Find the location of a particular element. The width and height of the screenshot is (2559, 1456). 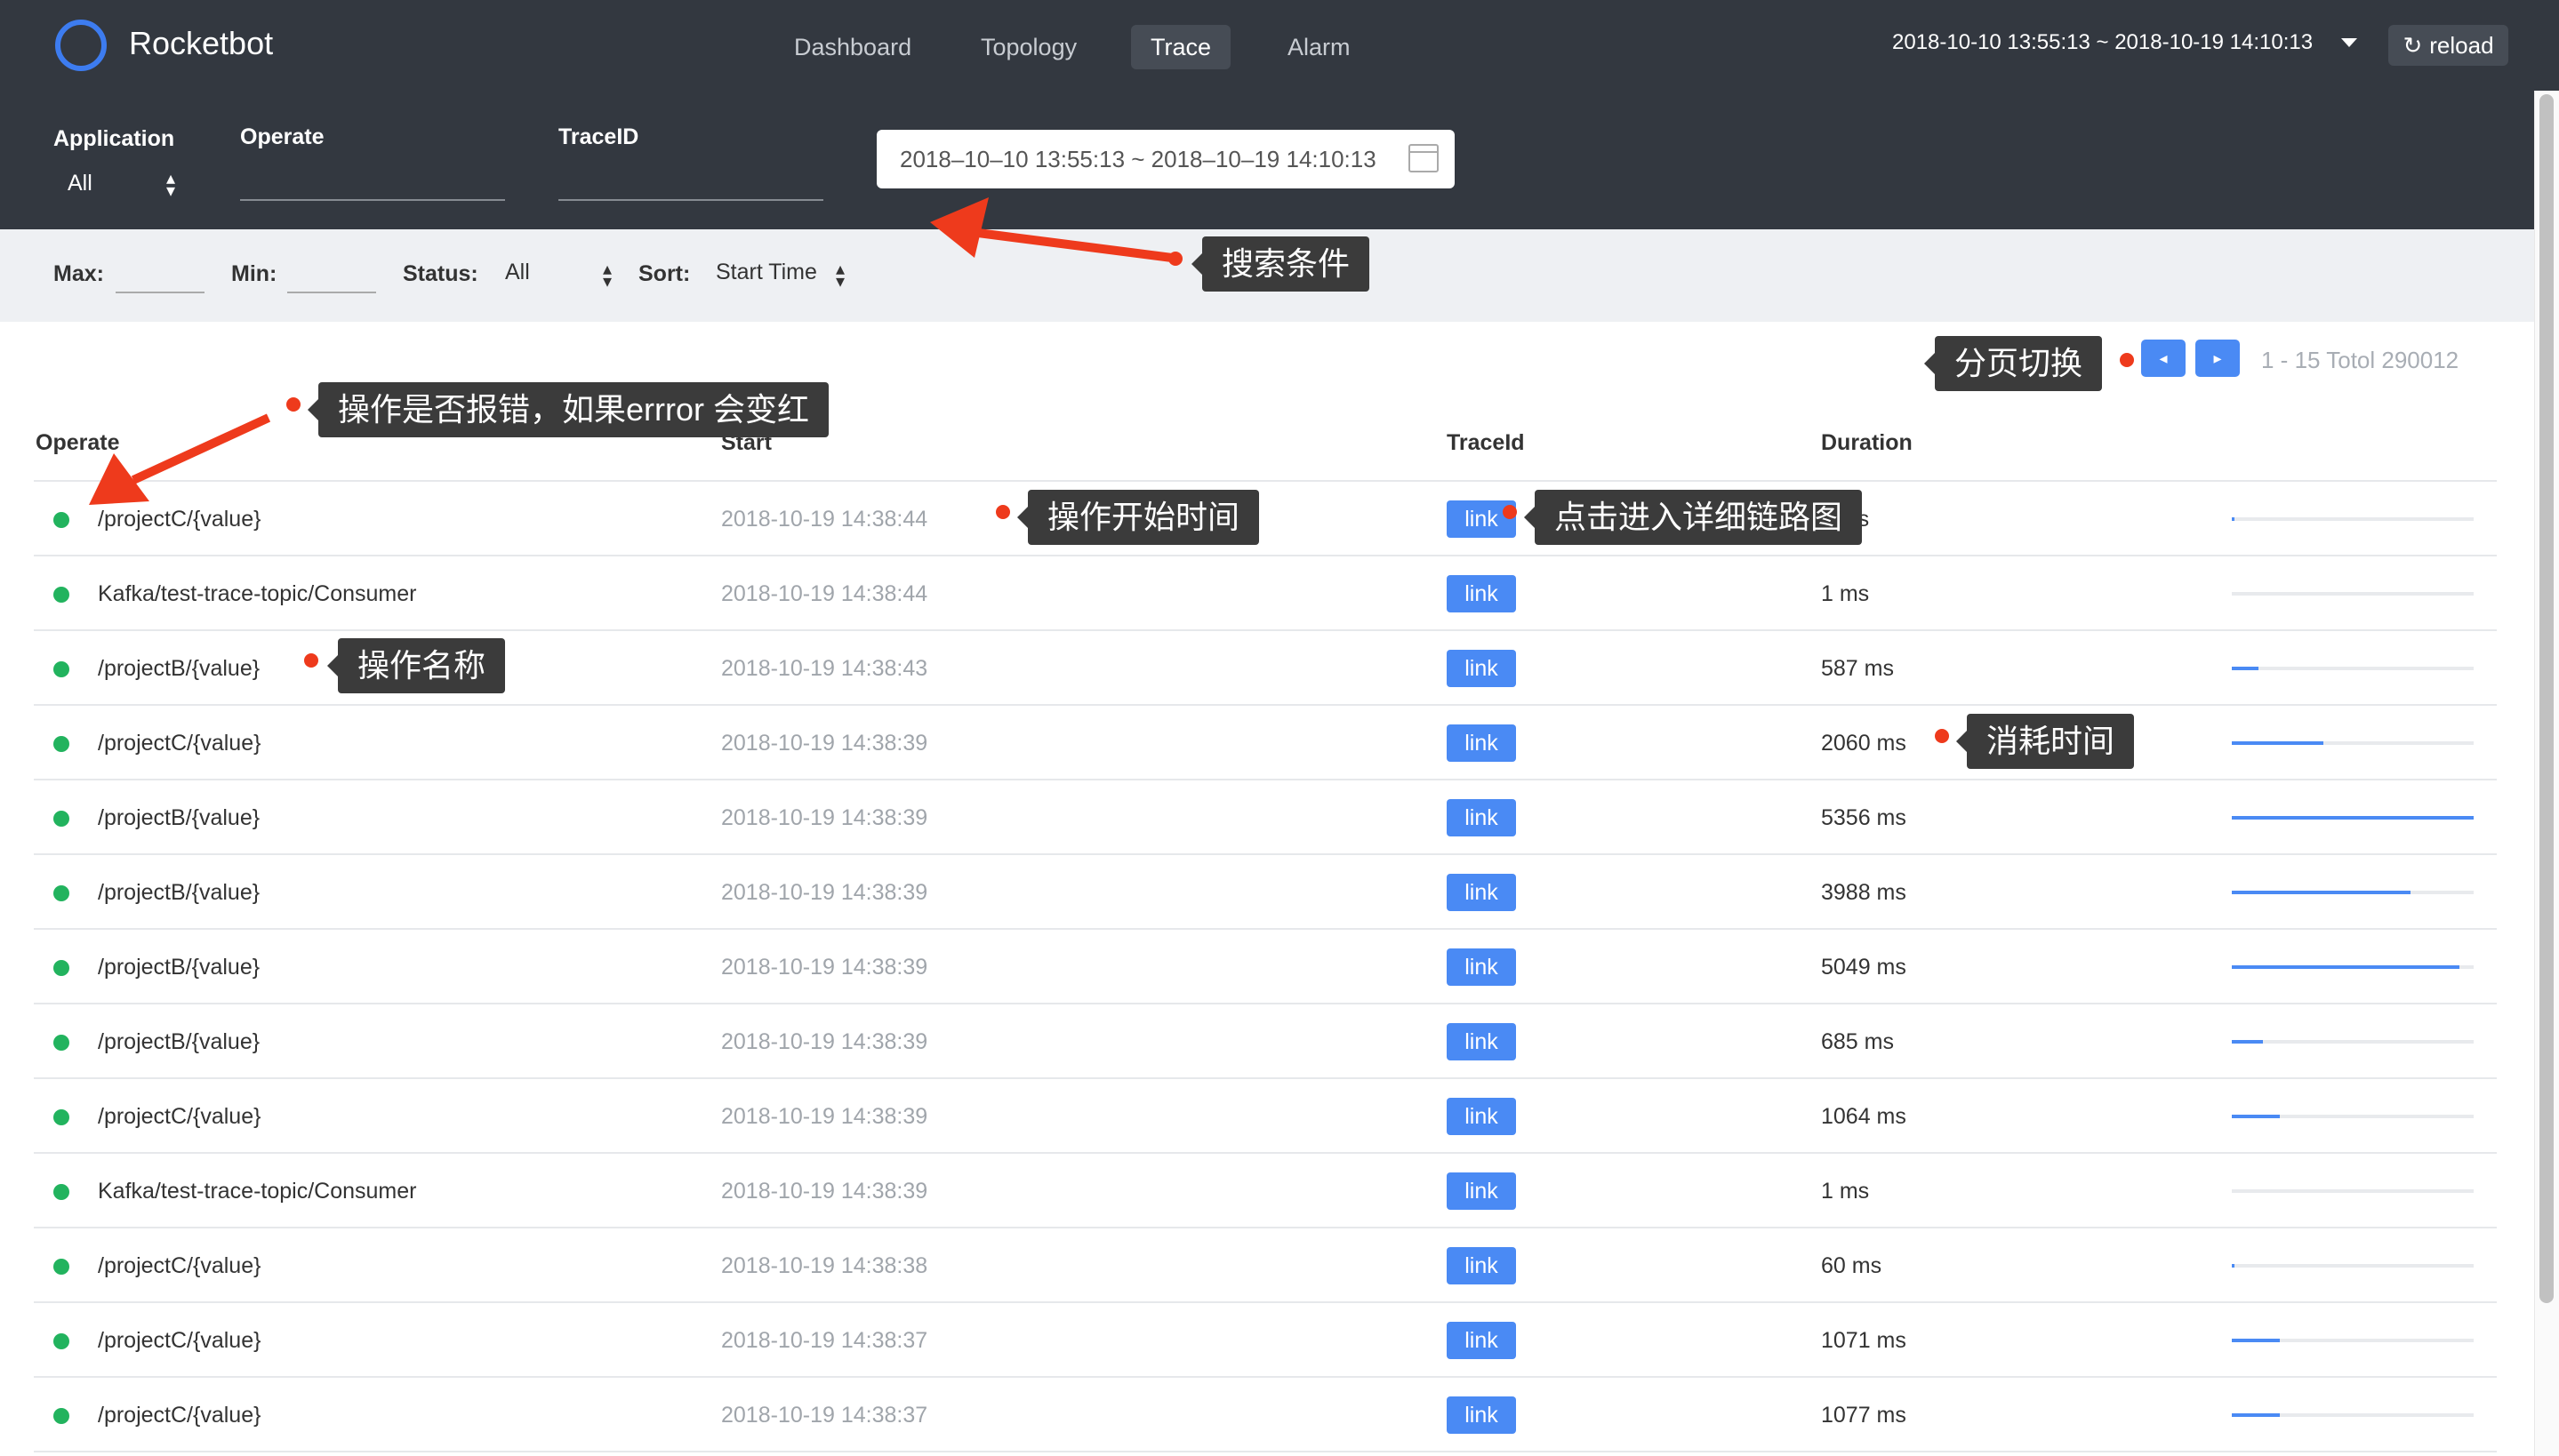

rocketbot-logo-icon is located at coordinates (81, 45).